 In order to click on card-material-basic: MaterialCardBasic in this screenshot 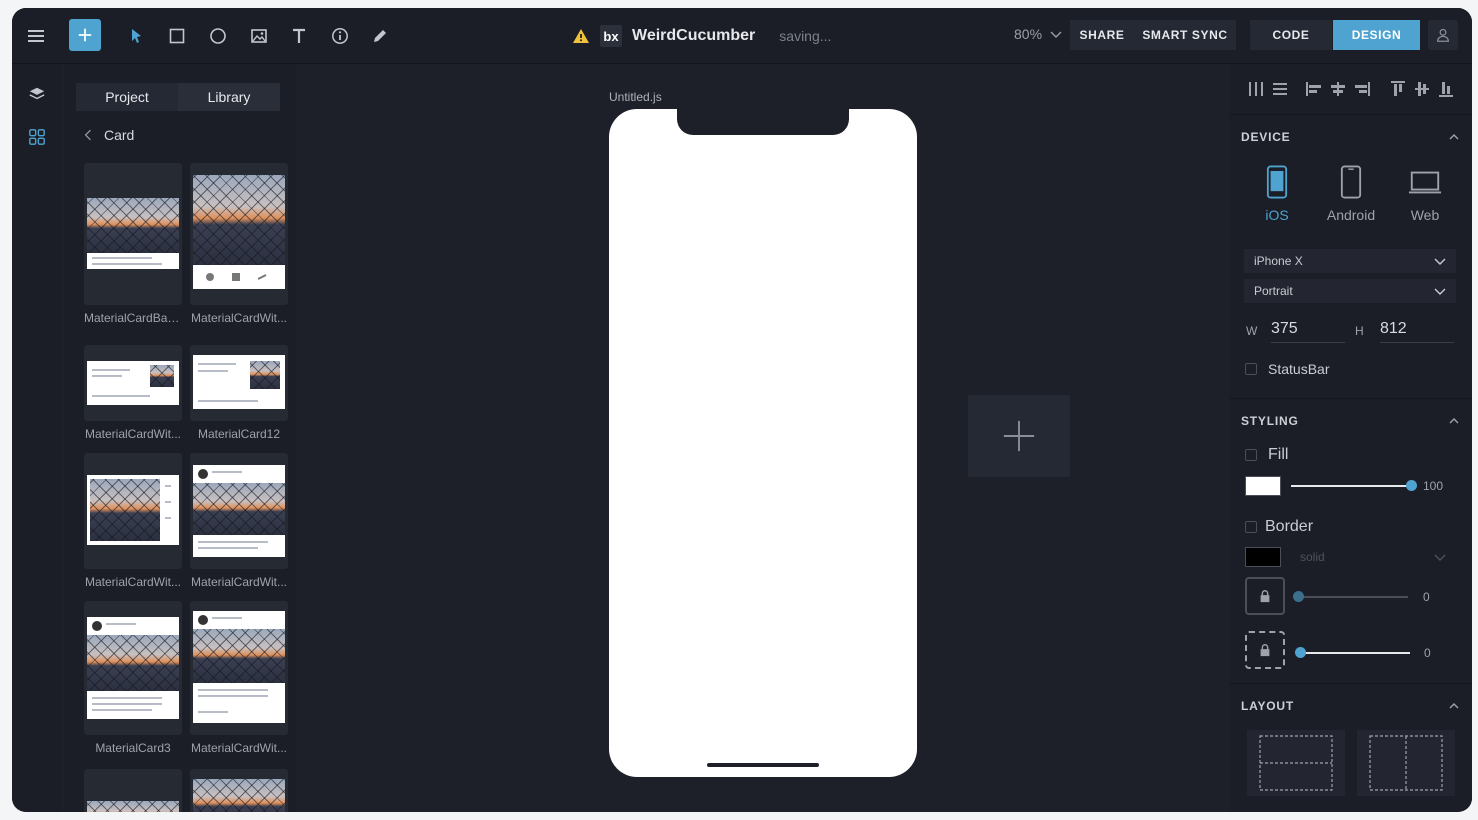, I will do `click(133, 244)`.